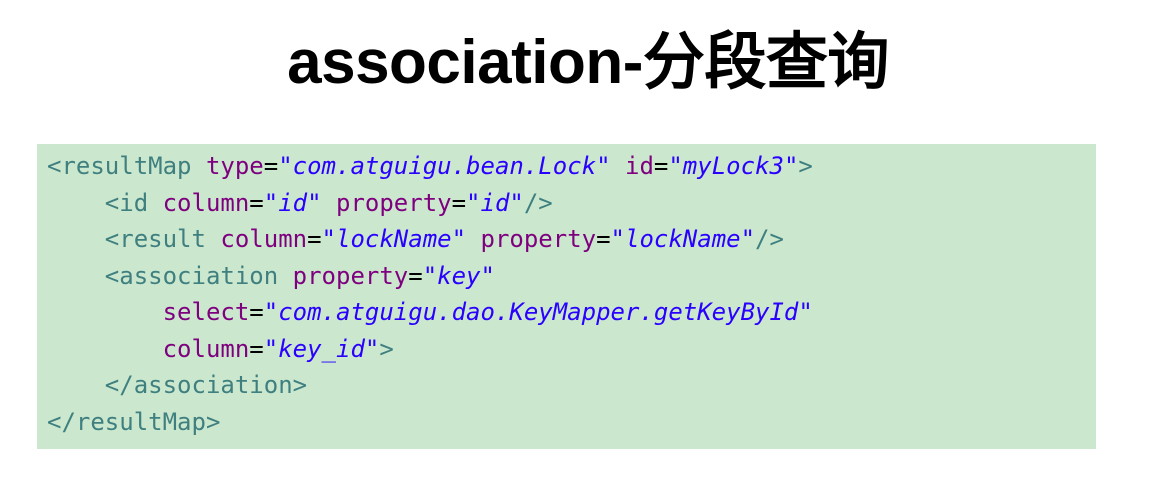 This screenshot has height=486, width=1176. I want to click on code-tag: <result, so click(162, 239).